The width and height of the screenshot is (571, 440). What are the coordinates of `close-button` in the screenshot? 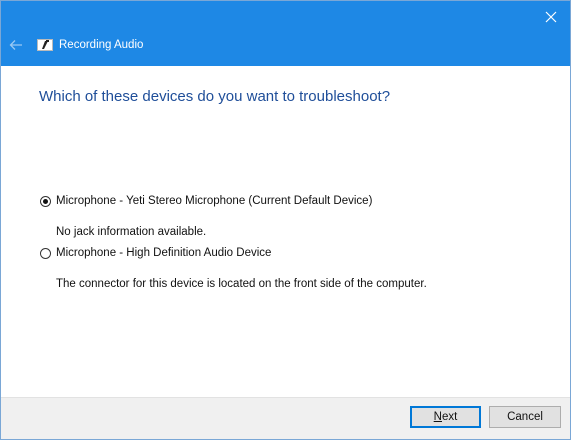 It's located at (551, 17).